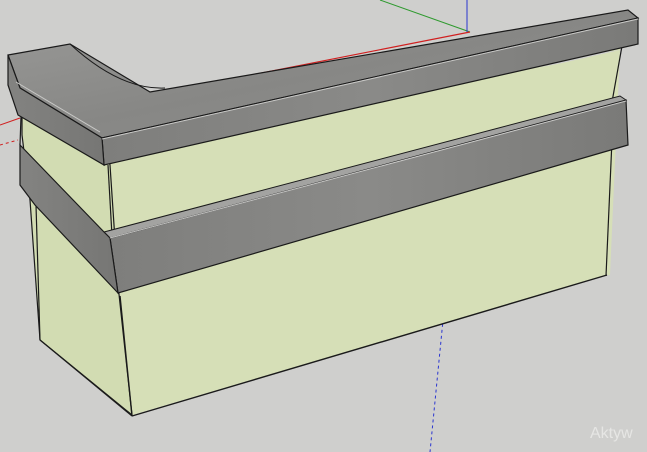  Describe the element at coordinates (9, 142) in the screenshot. I see `red-axis-dashed` at that location.